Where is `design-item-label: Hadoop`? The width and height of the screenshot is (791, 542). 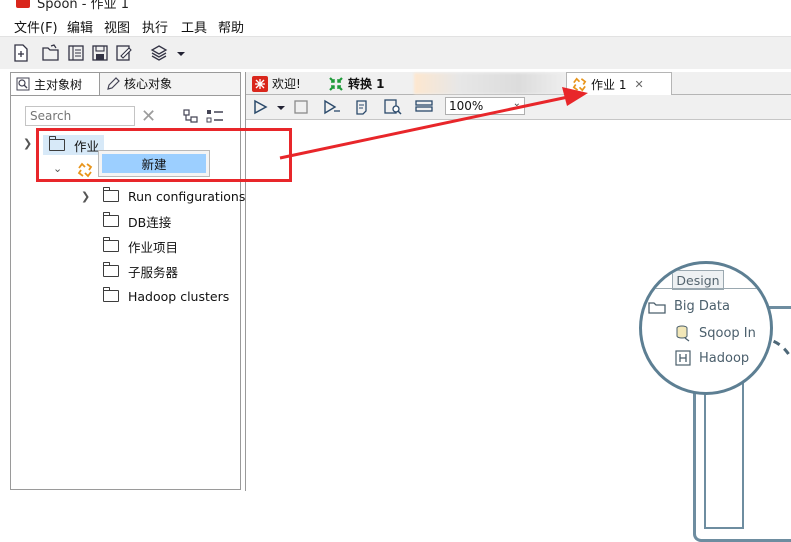
design-item-label: Hadoop is located at coordinates (724, 358).